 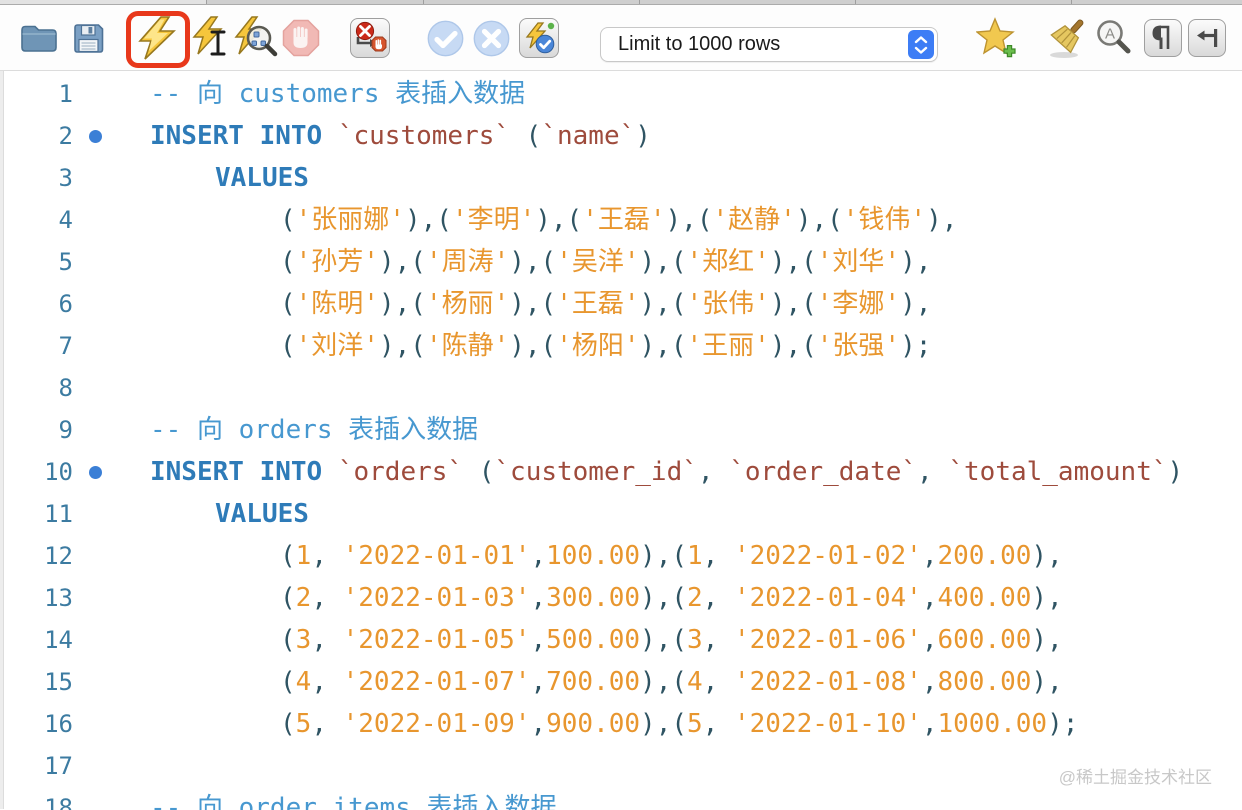 I want to click on run-all-queries-button, so click(x=157, y=38).